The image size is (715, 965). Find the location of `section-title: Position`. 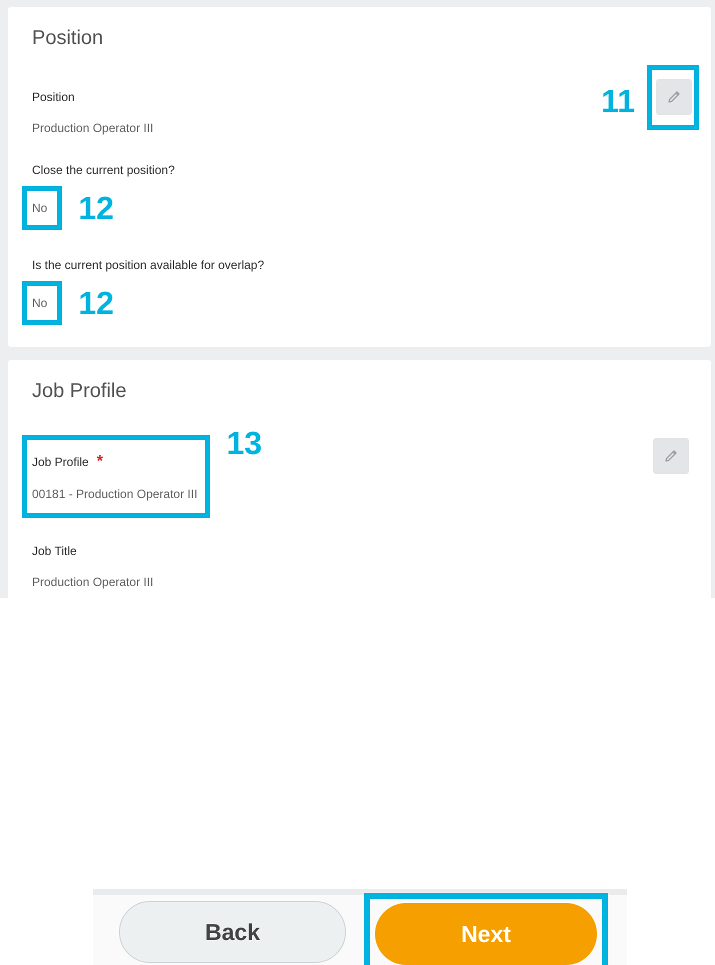

section-title: Position is located at coordinates (68, 38).